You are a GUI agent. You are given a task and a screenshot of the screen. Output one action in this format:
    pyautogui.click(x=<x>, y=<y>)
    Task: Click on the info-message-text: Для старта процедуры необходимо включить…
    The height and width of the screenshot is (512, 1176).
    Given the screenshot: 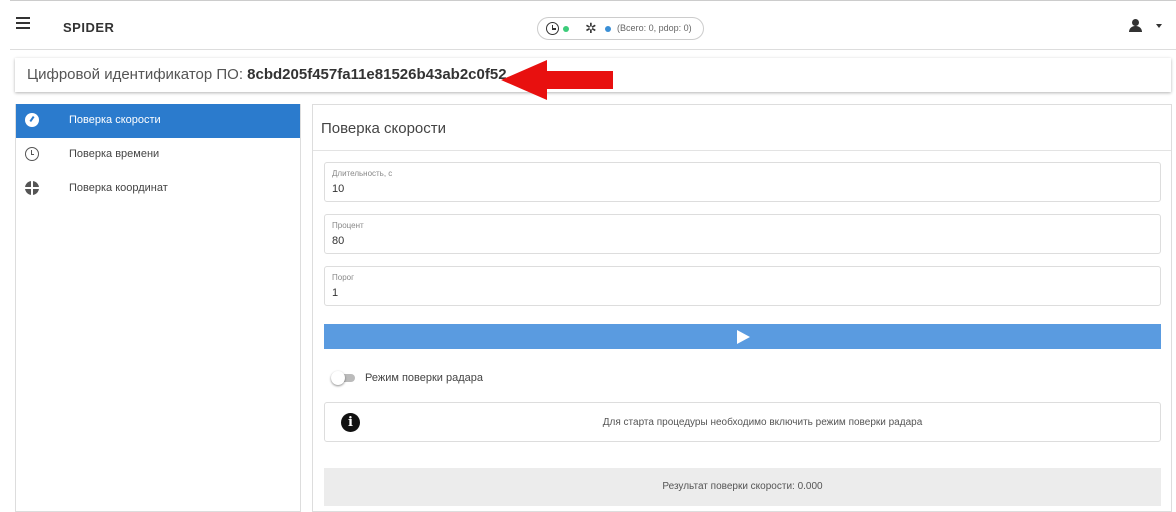 What is the action you would take?
    pyautogui.click(x=762, y=422)
    